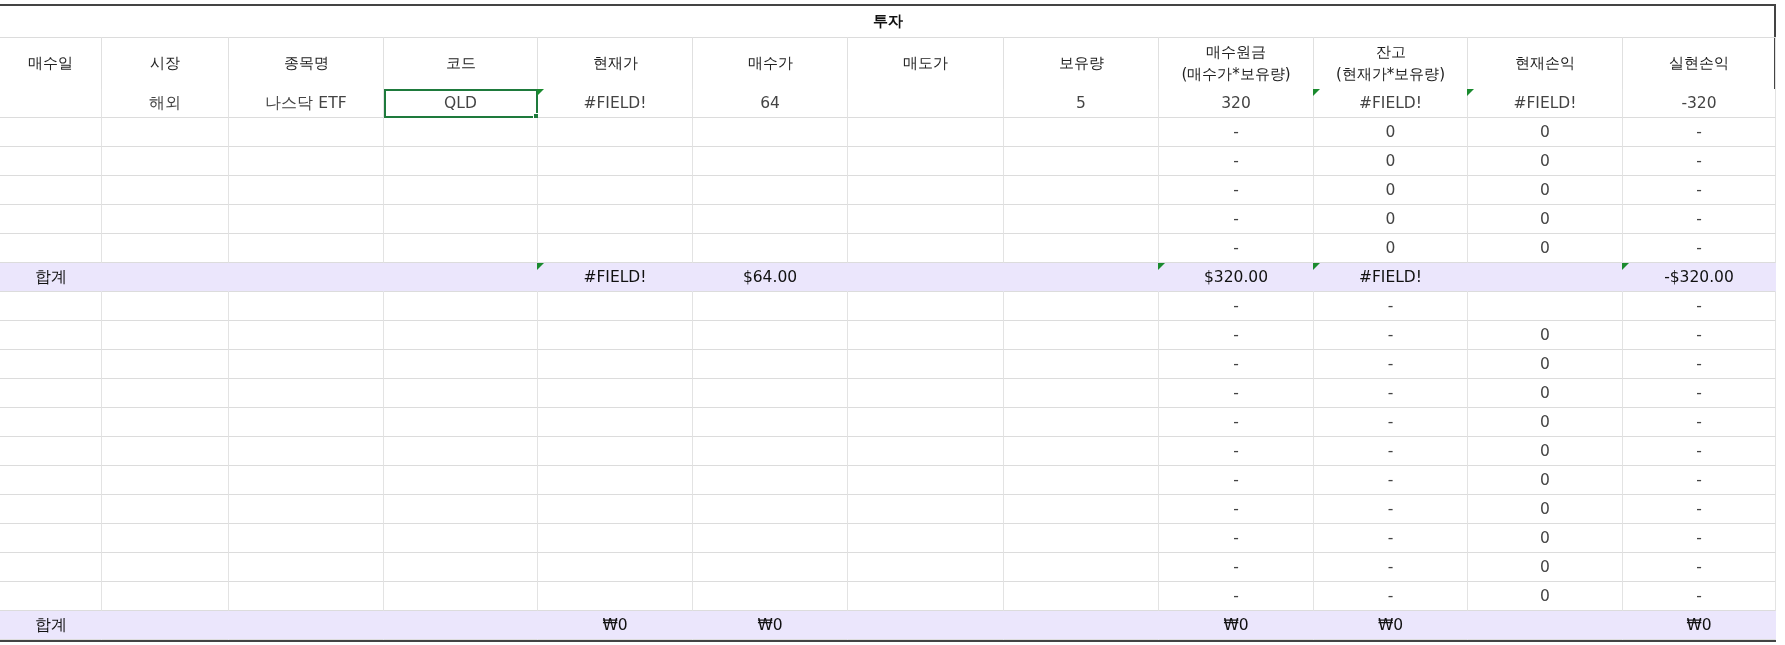  What do you see at coordinates (770, 277) in the screenshot?
I see `total-cell: $64.00` at bounding box center [770, 277].